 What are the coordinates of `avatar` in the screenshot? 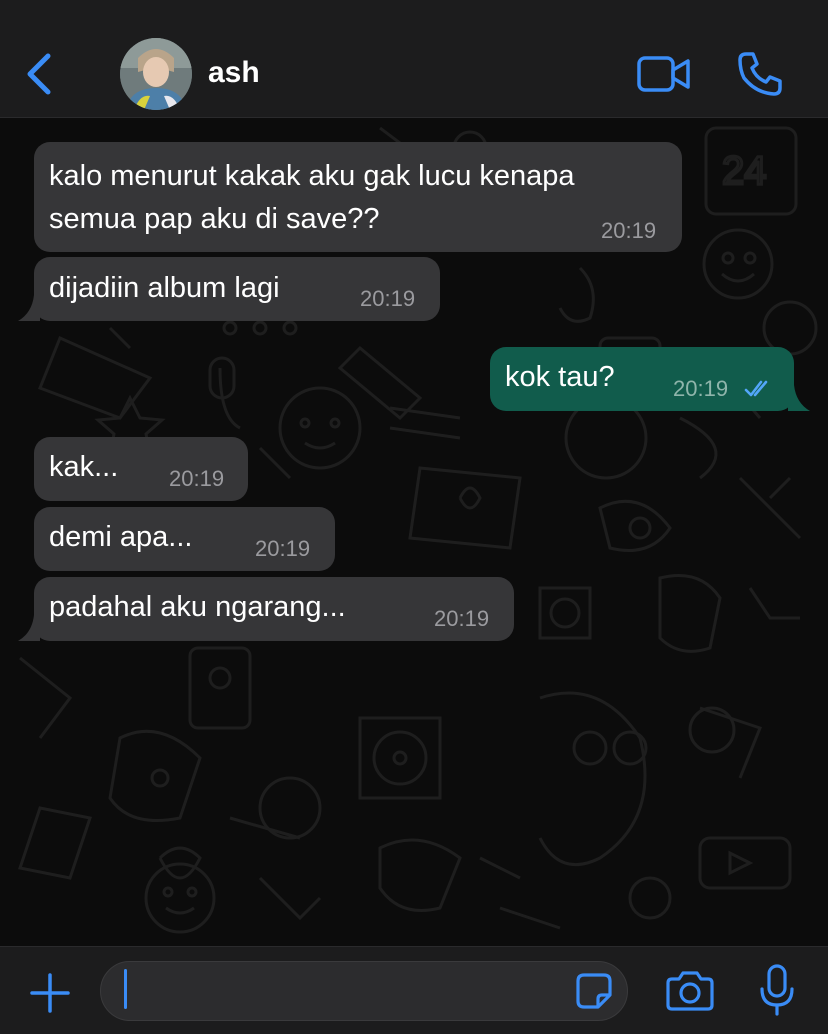 It's located at (156, 74).